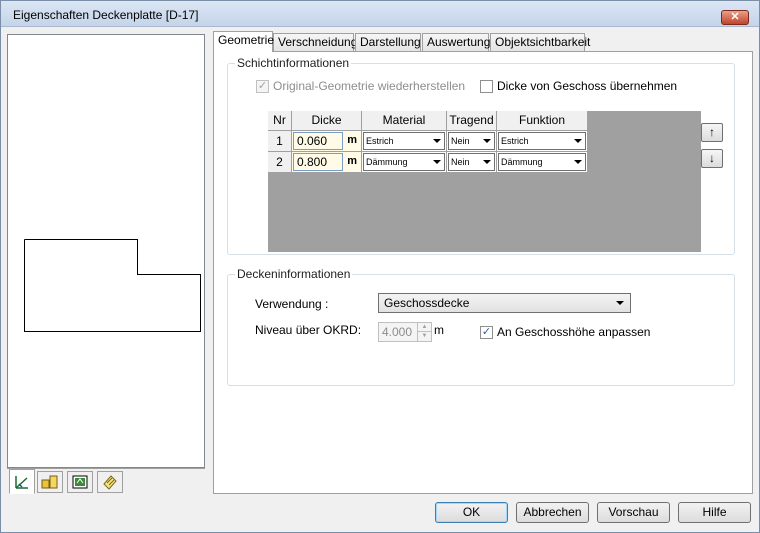 The image size is (760, 533). Describe the element at coordinates (472, 121) in the screenshot. I see `col-tragend: Tragend` at that location.